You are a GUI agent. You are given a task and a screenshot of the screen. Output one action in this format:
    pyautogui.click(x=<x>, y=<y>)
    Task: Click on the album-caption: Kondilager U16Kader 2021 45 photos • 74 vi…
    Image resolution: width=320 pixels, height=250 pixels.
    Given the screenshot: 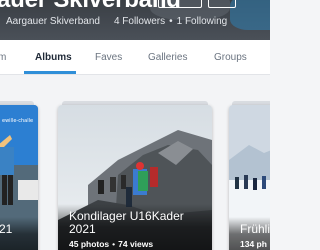 What is the action you would take?
    pyautogui.click(x=135, y=227)
    